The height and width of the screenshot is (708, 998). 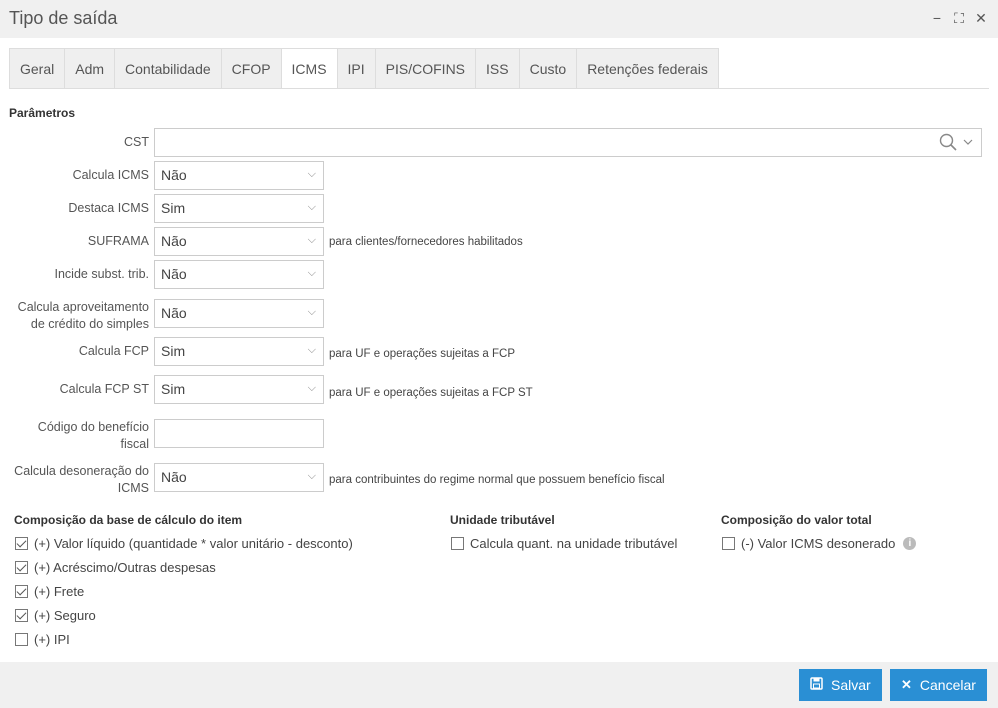 I want to click on cst-search-input, so click(x=568, y=142).